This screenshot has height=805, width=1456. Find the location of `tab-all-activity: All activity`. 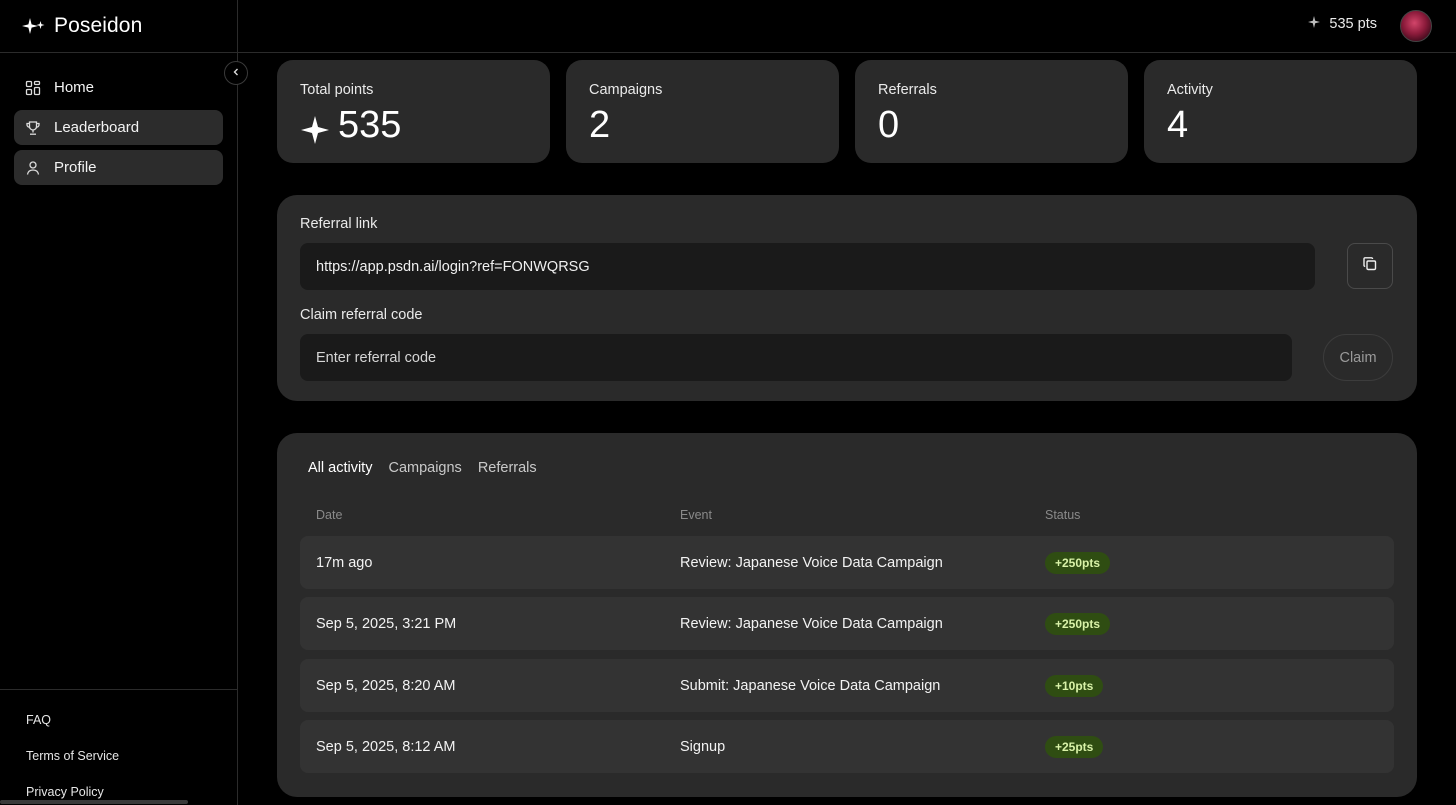

tab-all-activity: All activity is located at coordinates (340, 468).